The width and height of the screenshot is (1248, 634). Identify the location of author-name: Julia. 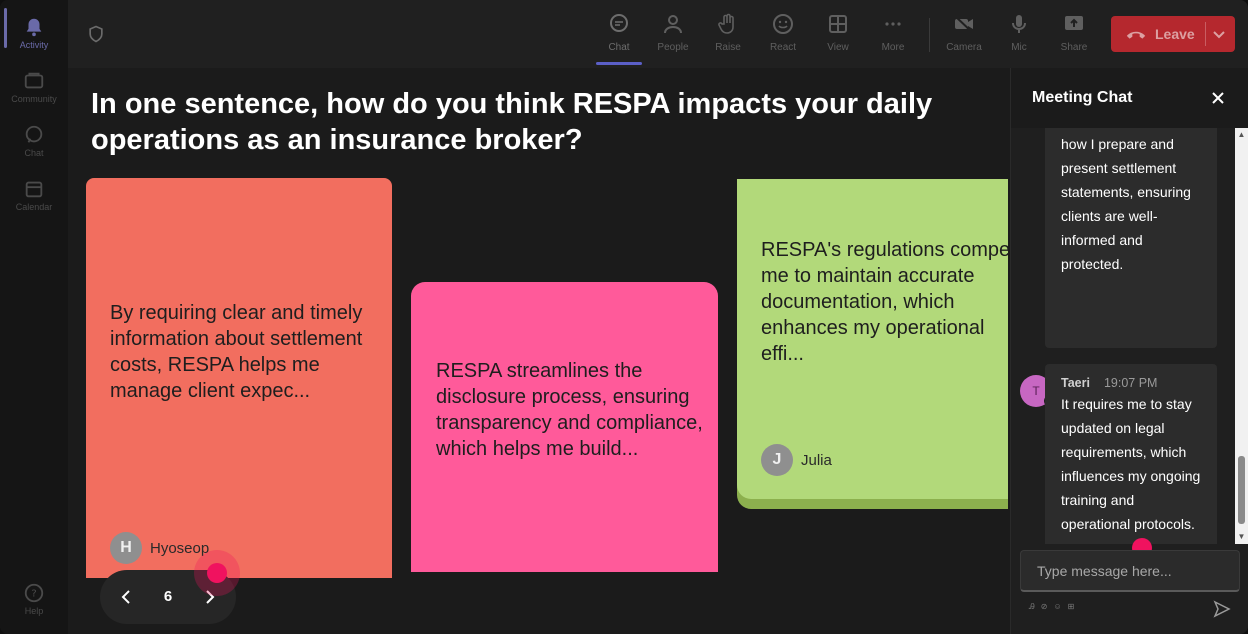
(816, 460).